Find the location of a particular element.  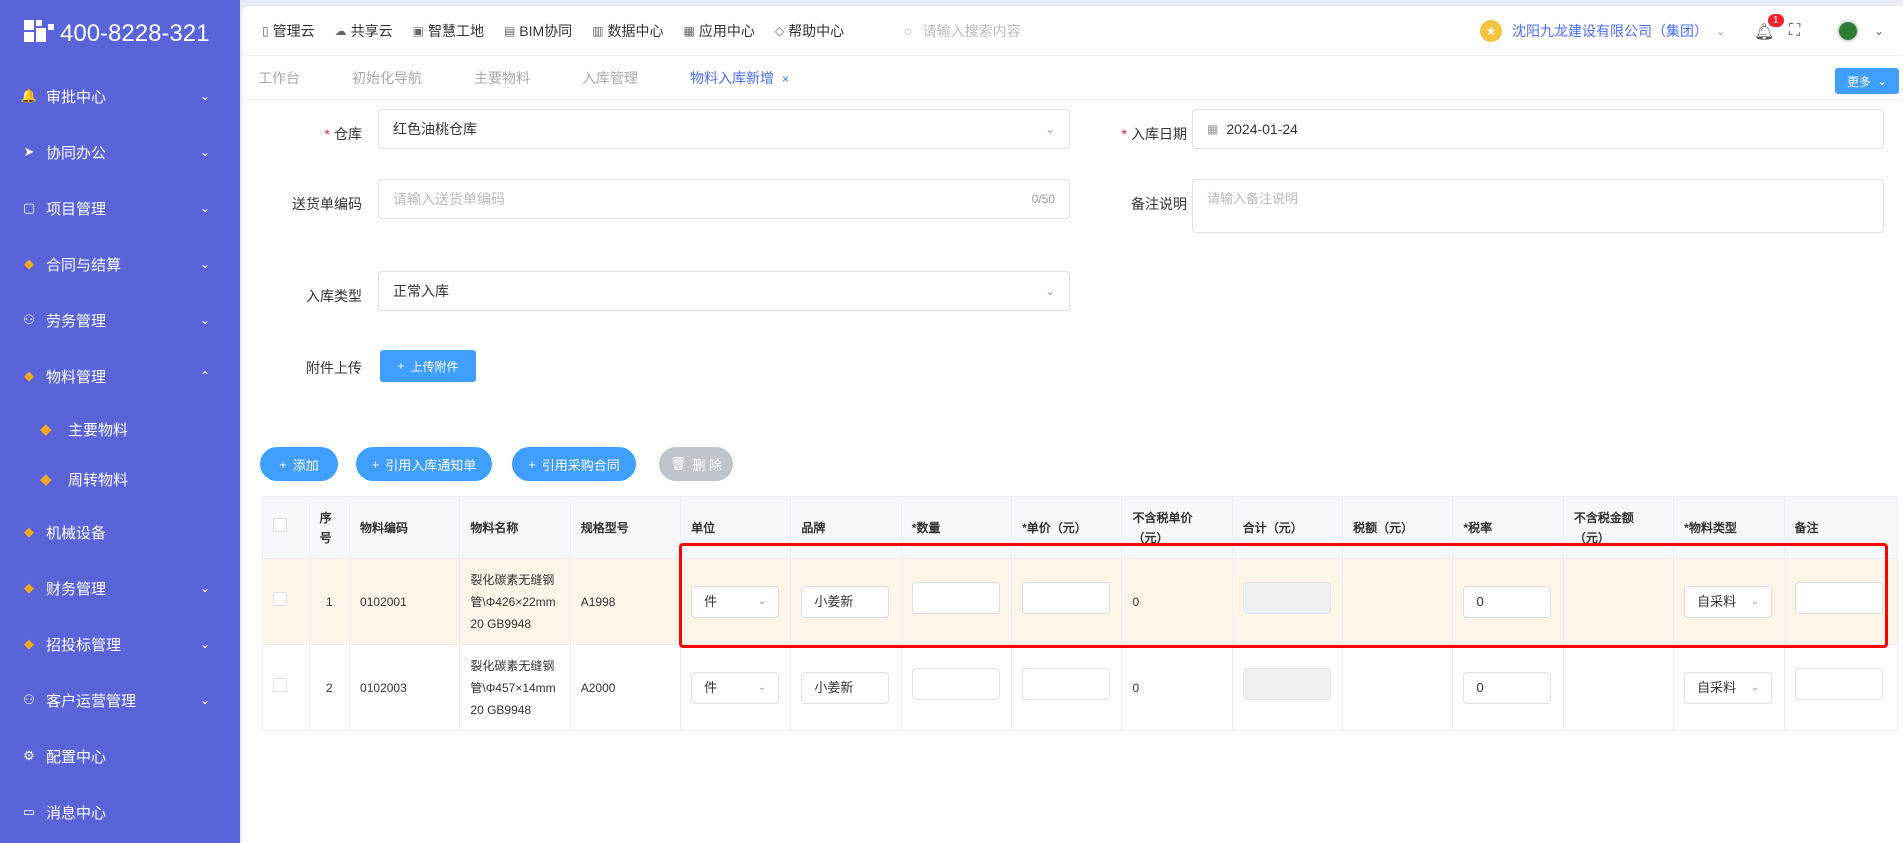

sidebar-item: ◆ 机械设备 is located at coordinates (120, 532).